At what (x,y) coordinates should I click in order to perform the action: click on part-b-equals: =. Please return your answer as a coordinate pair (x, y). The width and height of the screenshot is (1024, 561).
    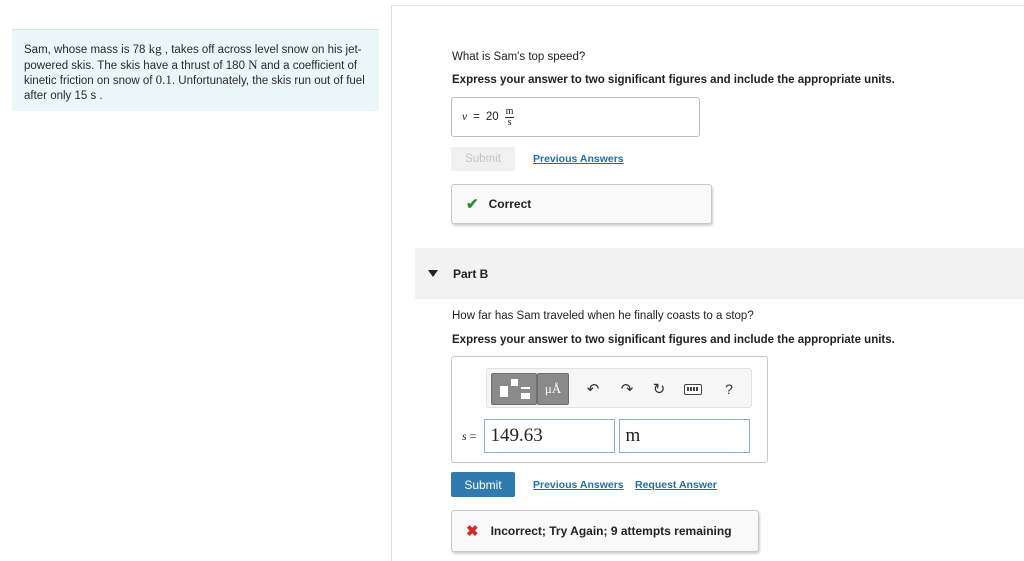
    Looking at the image, I should click on (473, 435).